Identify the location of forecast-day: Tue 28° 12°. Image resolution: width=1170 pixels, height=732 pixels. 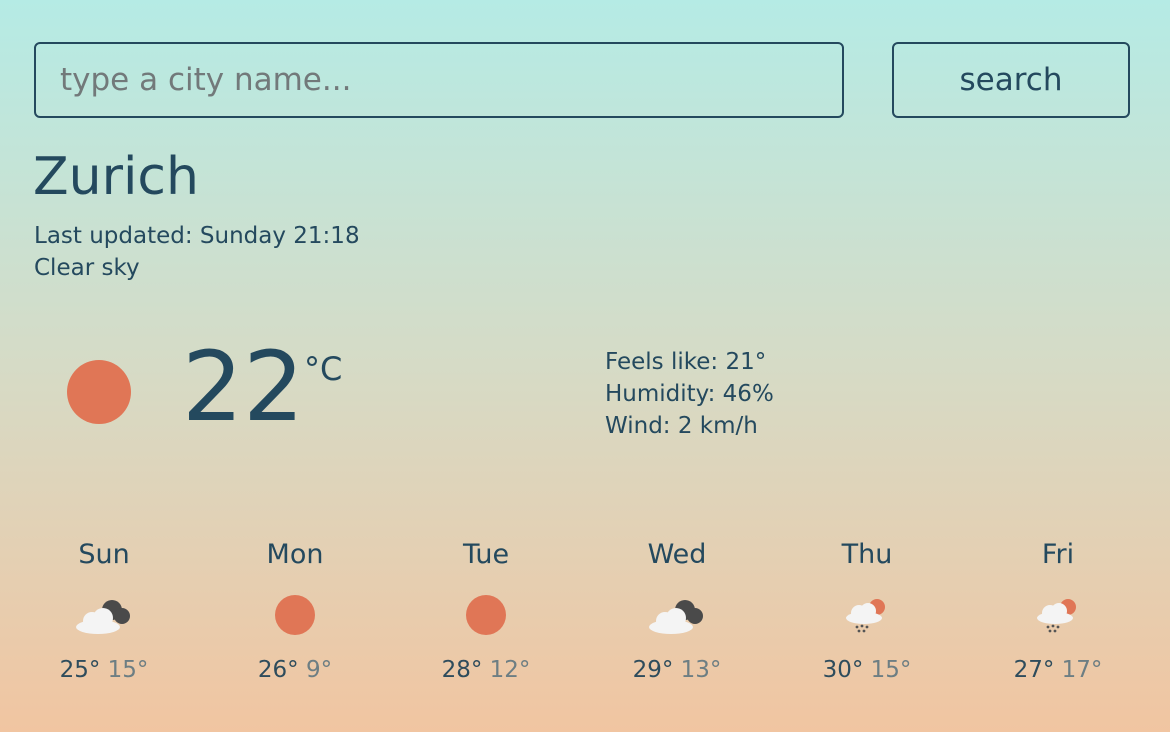
(486, 620).